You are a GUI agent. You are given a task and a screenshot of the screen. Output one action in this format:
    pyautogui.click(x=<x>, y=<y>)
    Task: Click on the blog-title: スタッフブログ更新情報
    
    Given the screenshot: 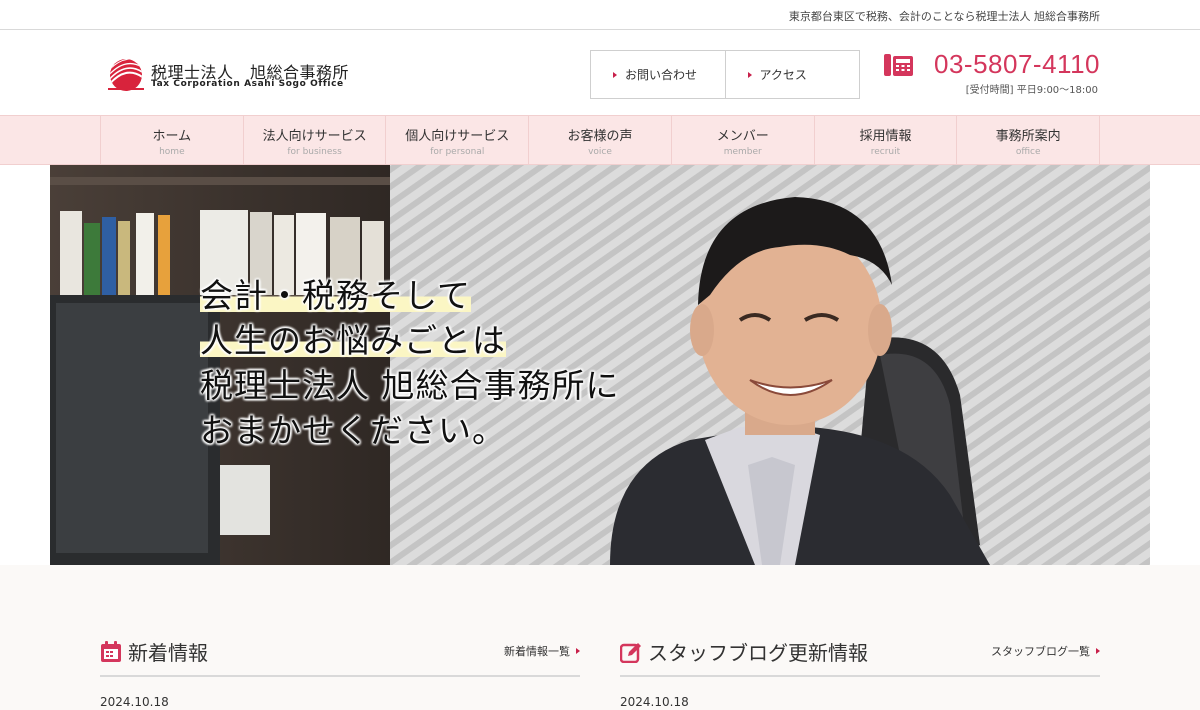 What is the action you would take?
    pyautogui.click(x=758, y=653)
    